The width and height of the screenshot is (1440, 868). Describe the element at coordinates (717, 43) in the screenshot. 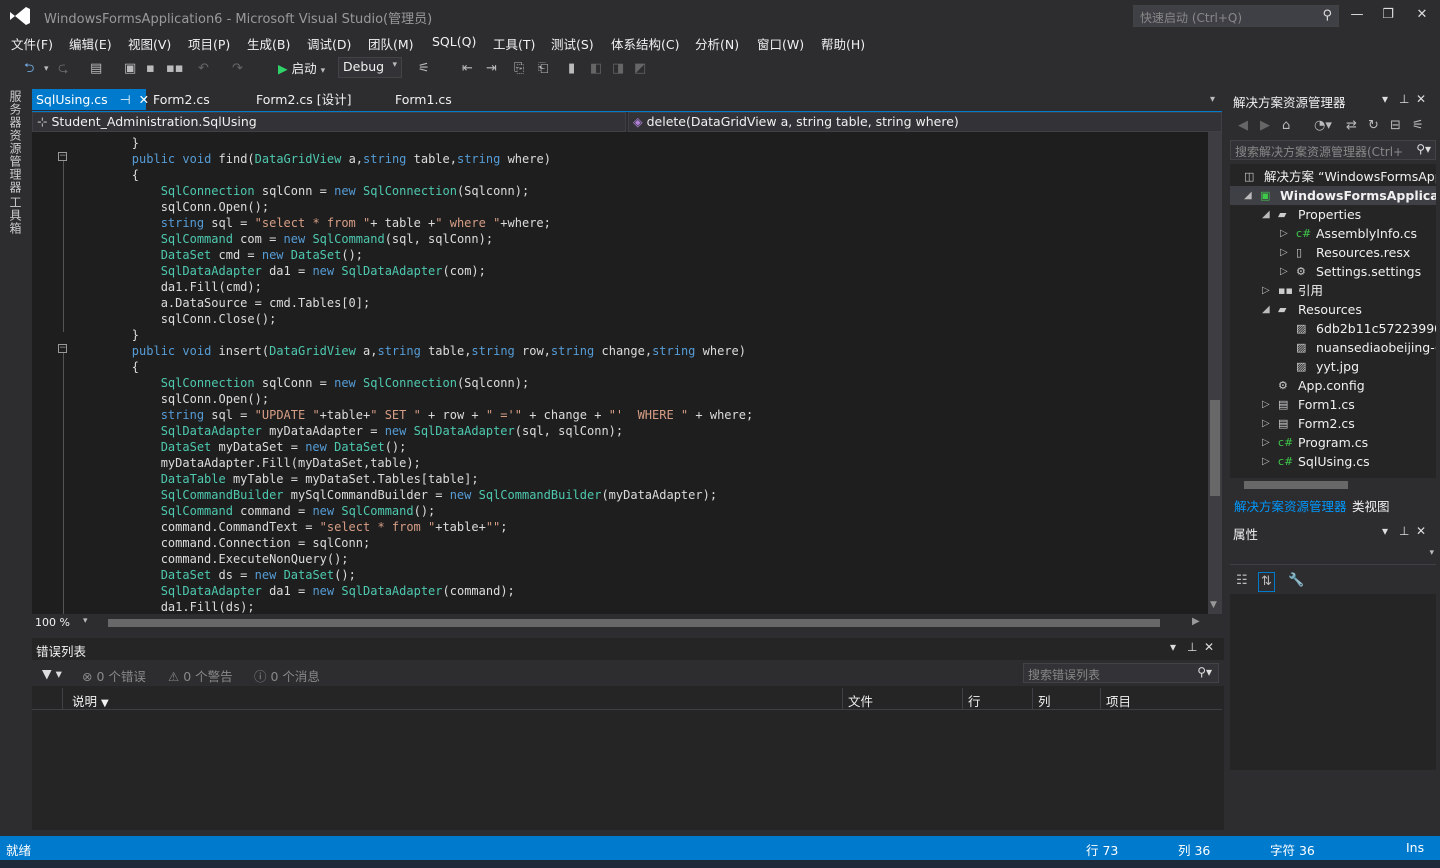

I see `menu-analyze: 分析(N)` at that location.